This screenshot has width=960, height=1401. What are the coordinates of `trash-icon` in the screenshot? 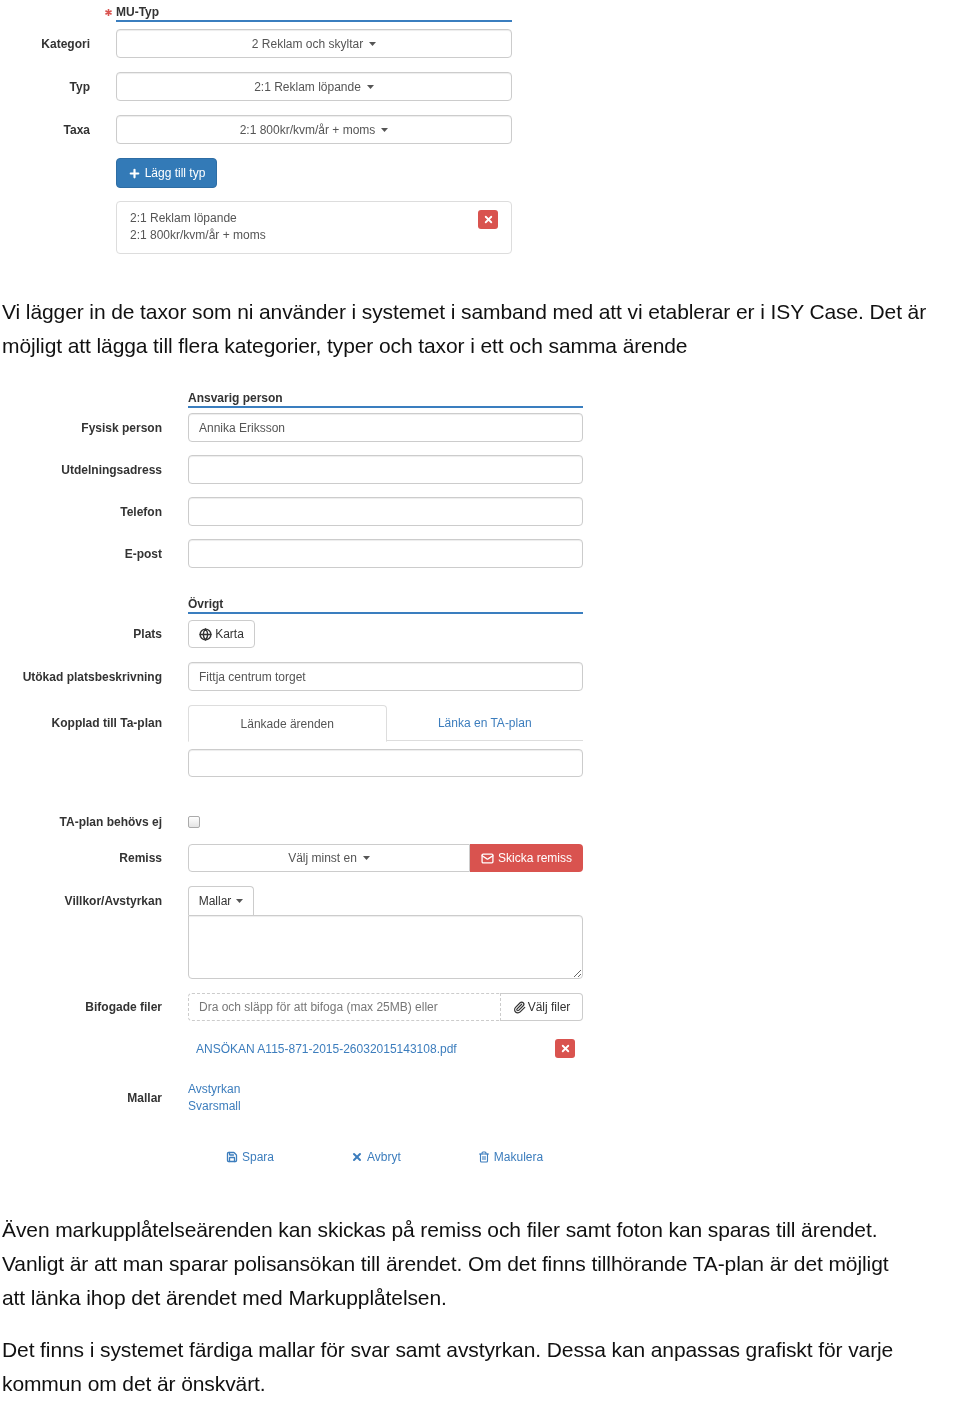 It's located at (483, 1157).